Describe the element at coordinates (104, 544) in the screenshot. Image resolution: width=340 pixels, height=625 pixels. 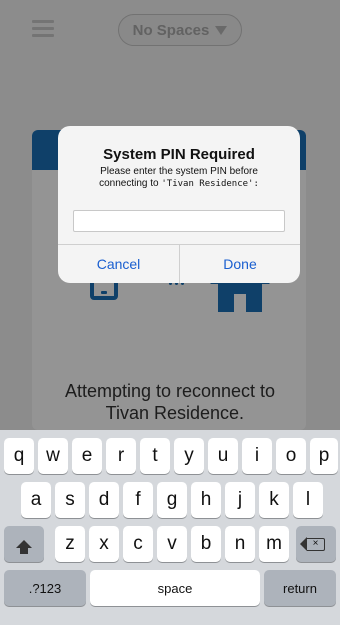
I see `key-x: x` at that location.